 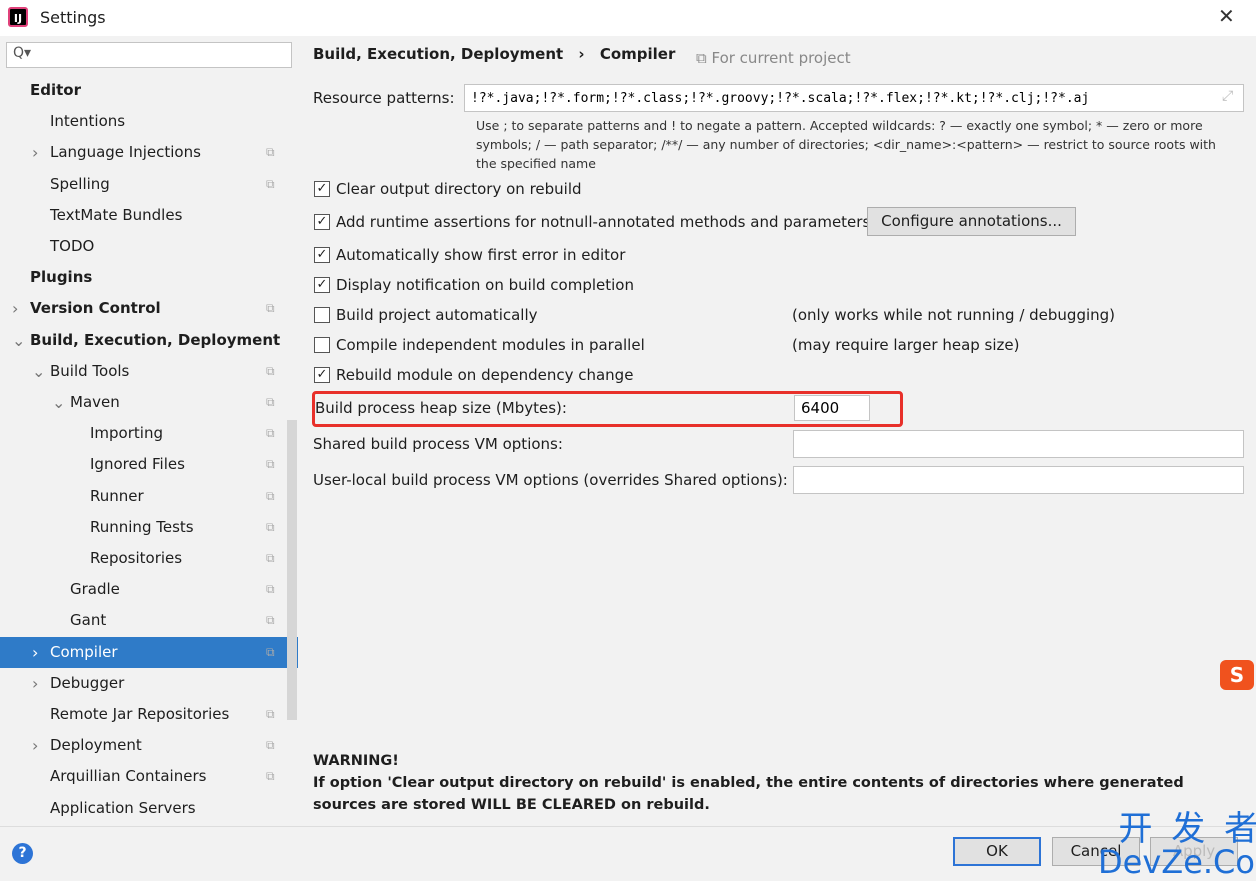 What do you see at coordinates (84, 651) in the screenshot?
I see `sidebar-item-label: Compiler` at bounding box center [84, 651].